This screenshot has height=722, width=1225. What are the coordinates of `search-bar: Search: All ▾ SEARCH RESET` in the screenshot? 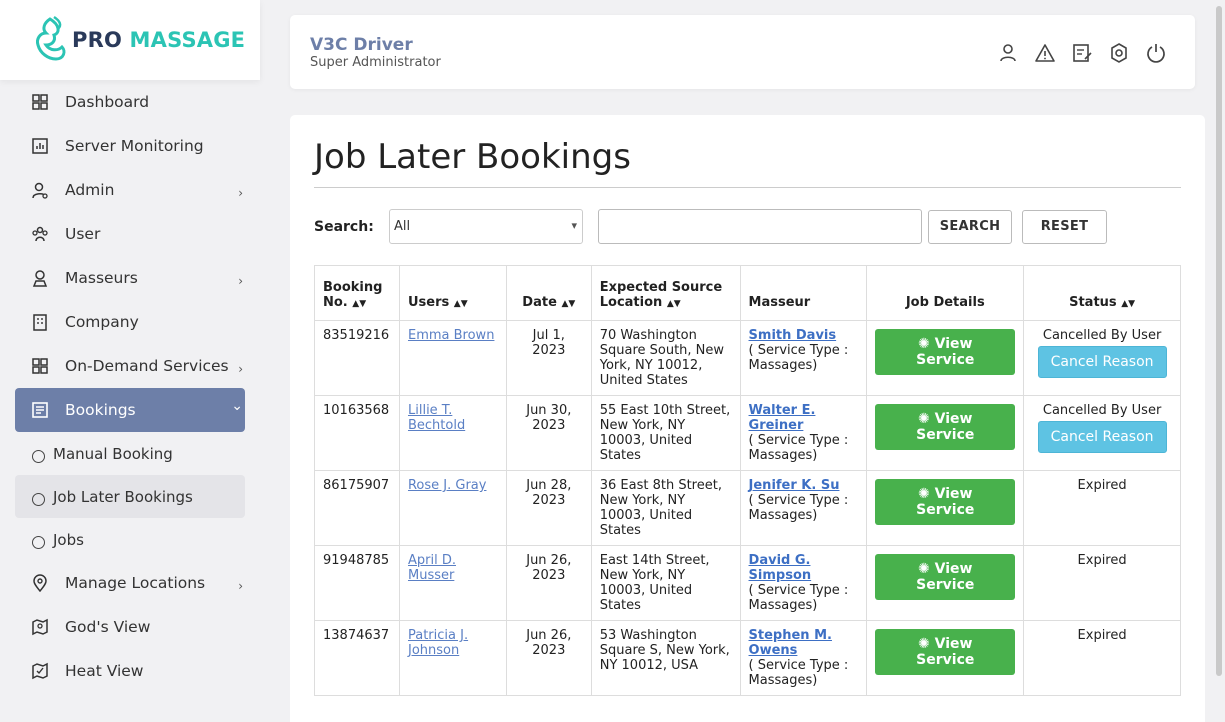 It's located at (747, 227).